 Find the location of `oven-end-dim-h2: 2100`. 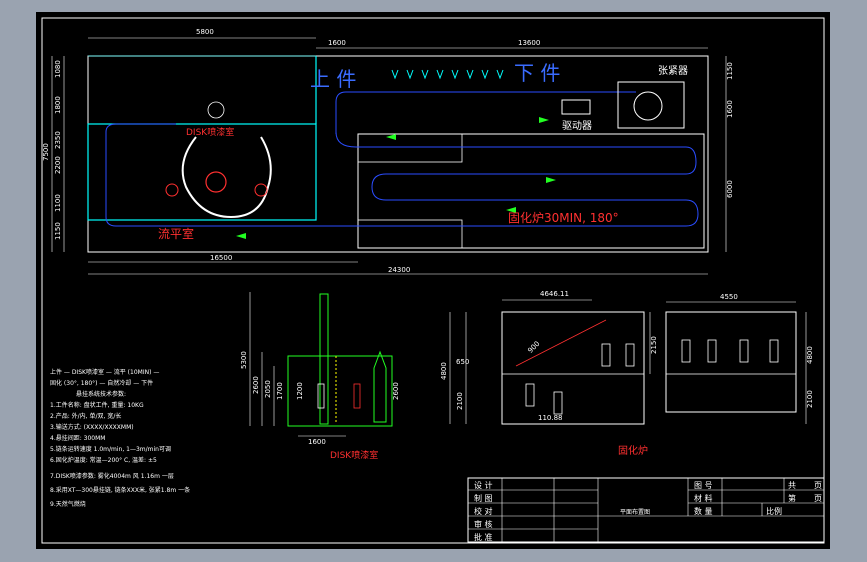

oven-end-dim-h2: 2100 is located at coordinates (810, 399).